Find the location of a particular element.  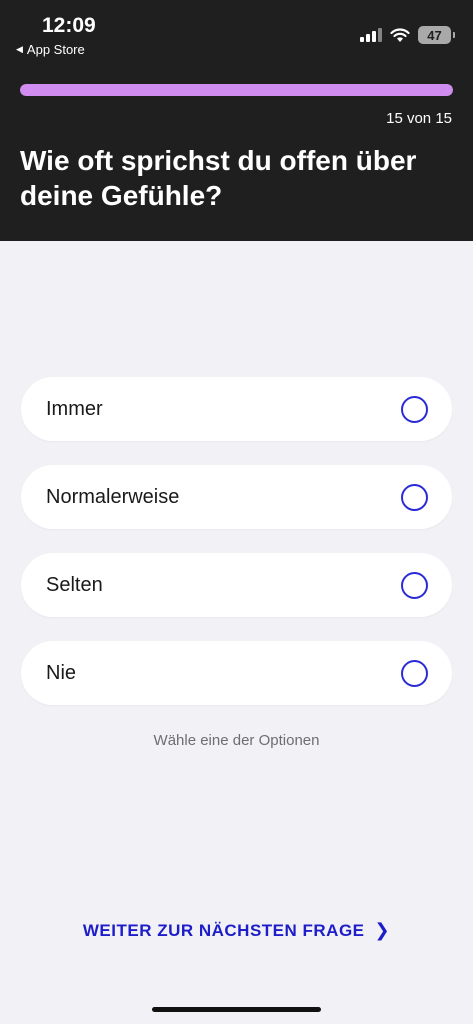

progress-fill is located at coordinates (236, 90).